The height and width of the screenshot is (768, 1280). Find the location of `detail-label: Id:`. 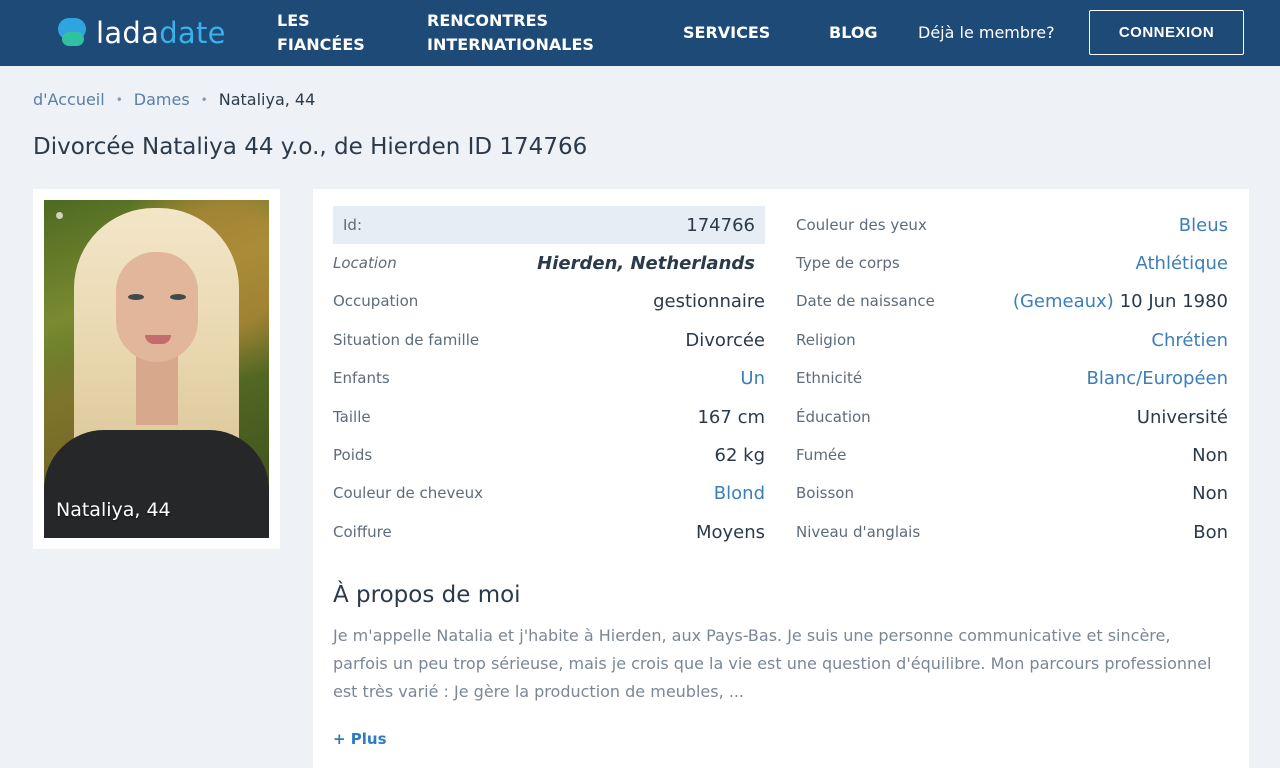

detail-label: Id: is located at coordinates (352, 225).